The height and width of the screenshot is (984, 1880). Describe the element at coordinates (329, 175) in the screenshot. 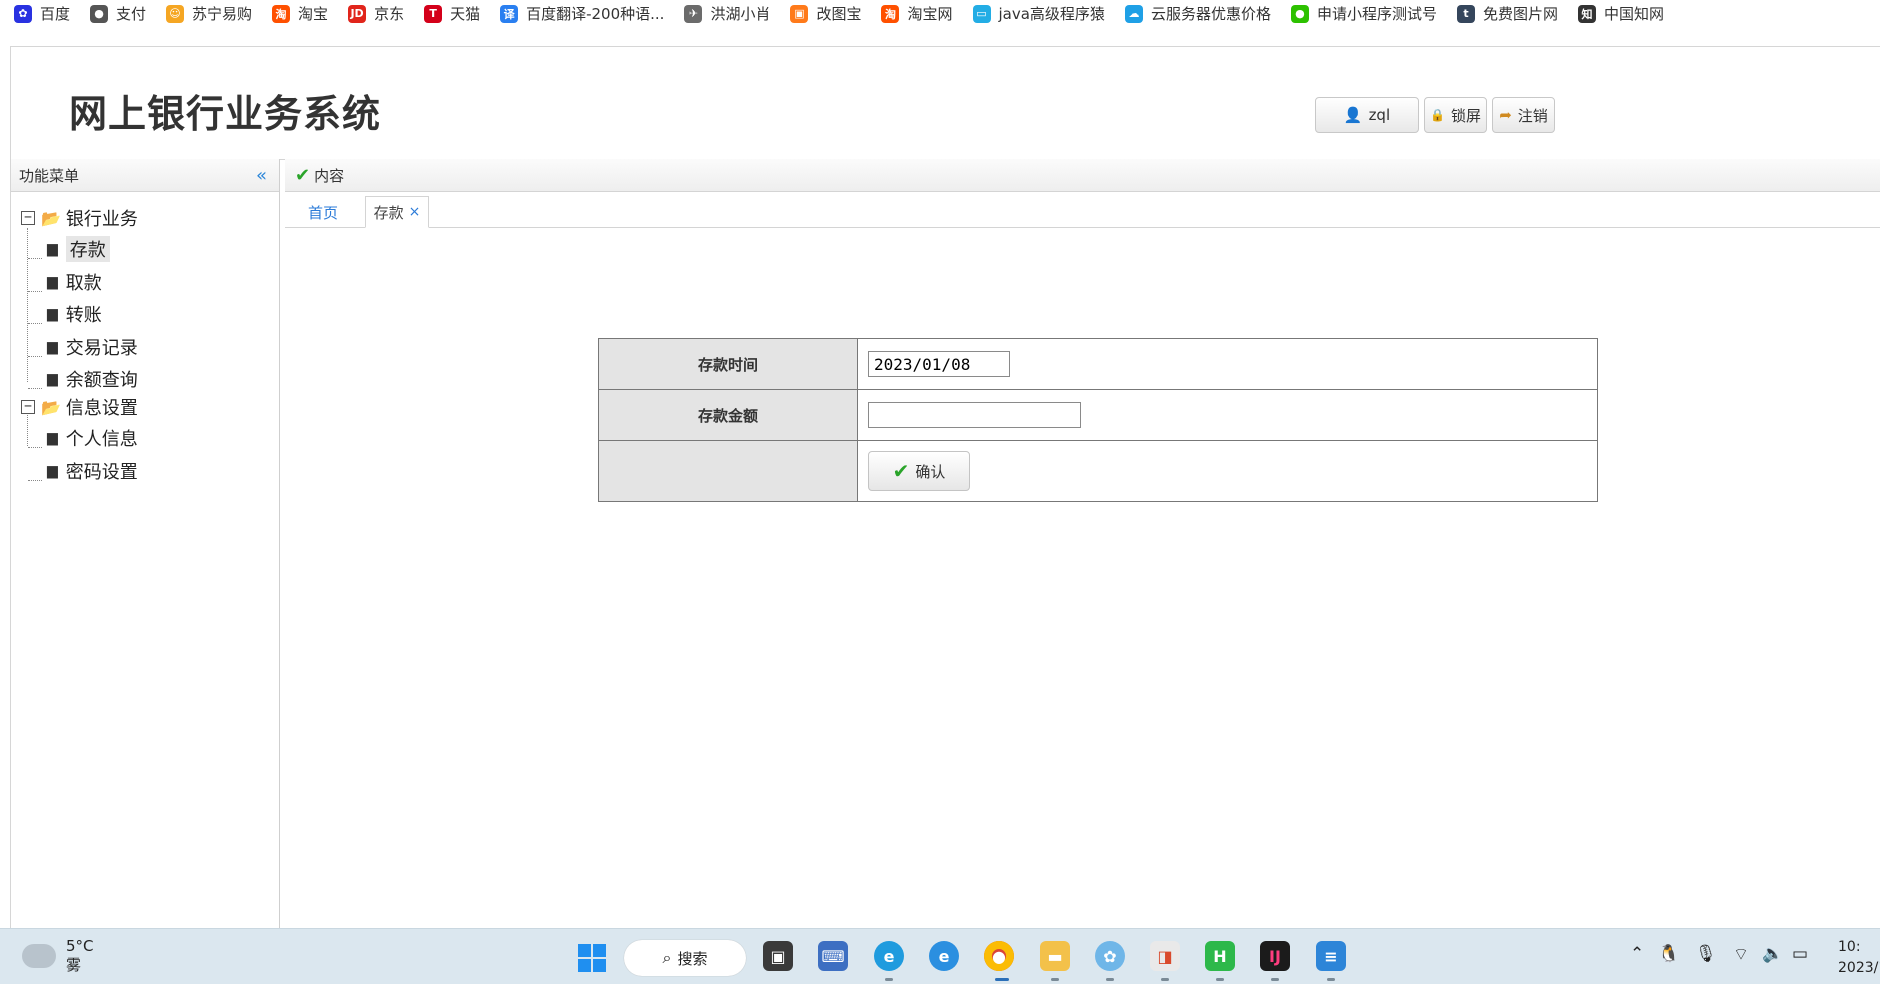

I see `content-title: 内容` at that location.